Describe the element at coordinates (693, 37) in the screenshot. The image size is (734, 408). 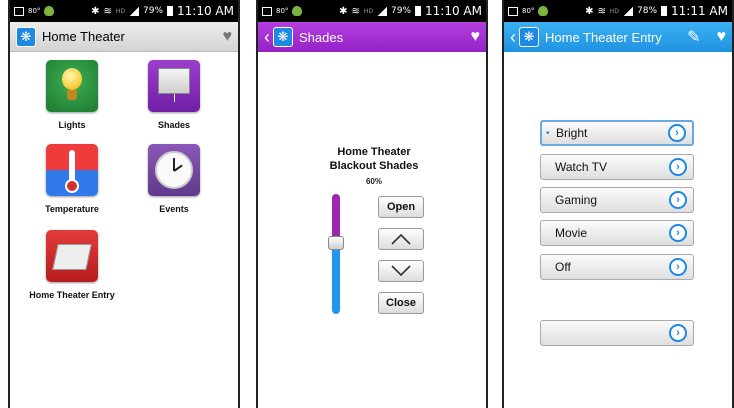
I see `edit-pencil-icon: ✎` at that location.